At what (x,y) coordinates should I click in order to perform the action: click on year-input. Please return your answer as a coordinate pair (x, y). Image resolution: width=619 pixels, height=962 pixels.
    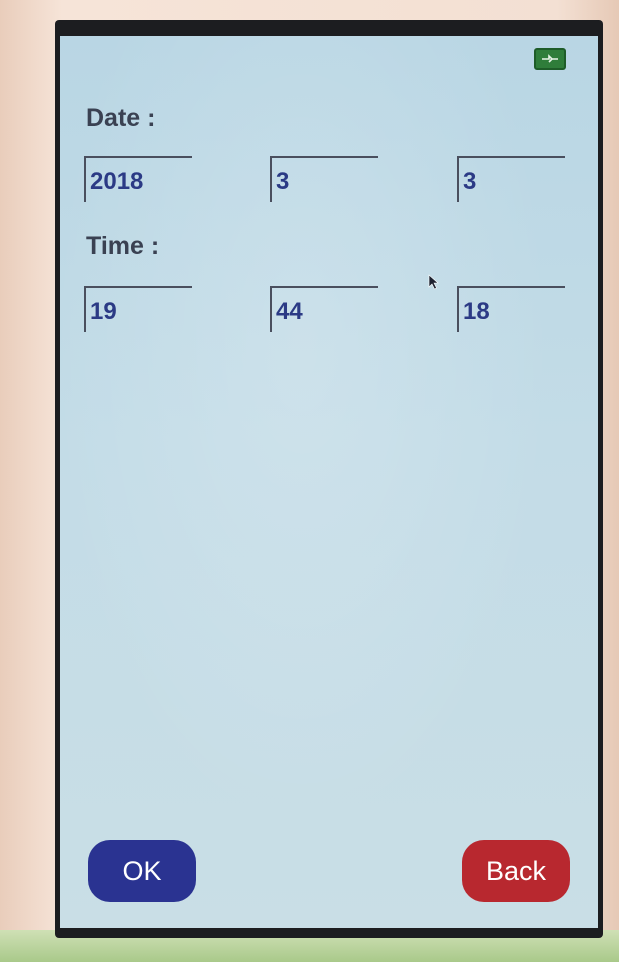
    Looking at the image, I should click on (138, 182).